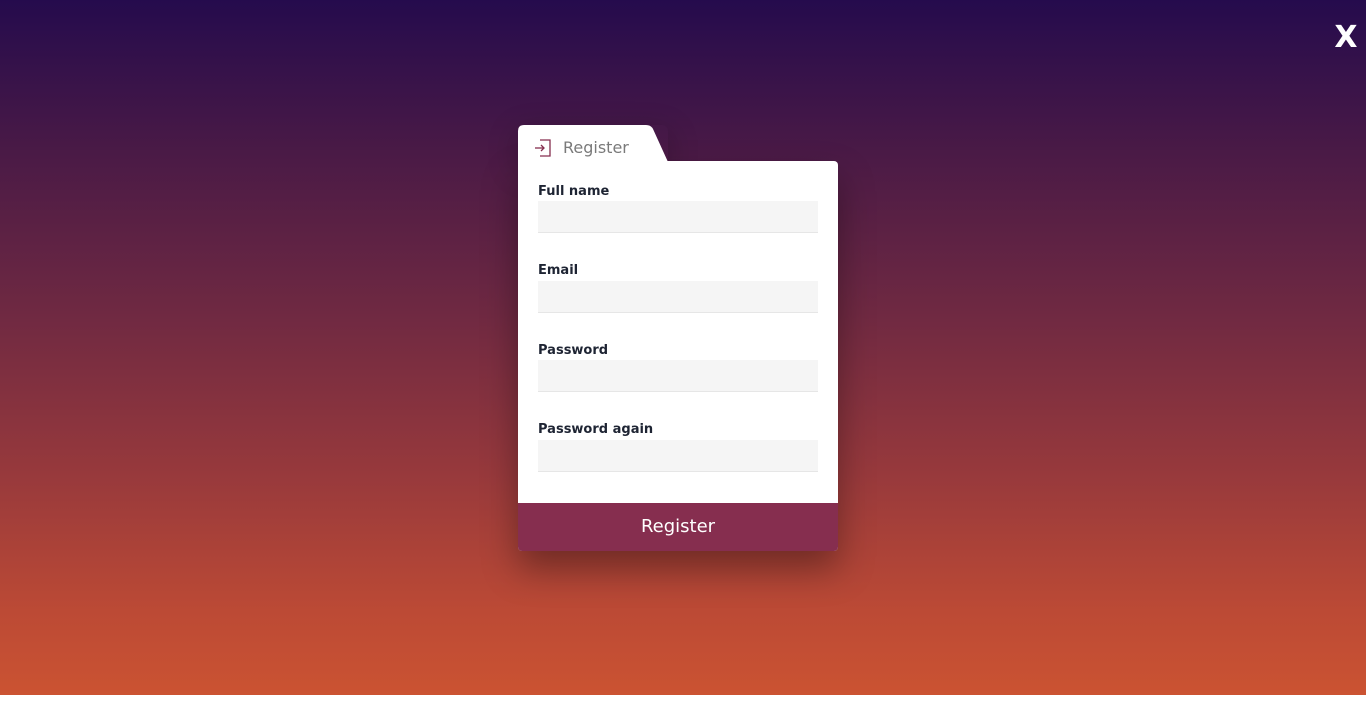 This screenshot has height=703, width=1366. Describe the element at coordinates (543, 148) in the screenshot. I see `sign-in-icon` at that location.